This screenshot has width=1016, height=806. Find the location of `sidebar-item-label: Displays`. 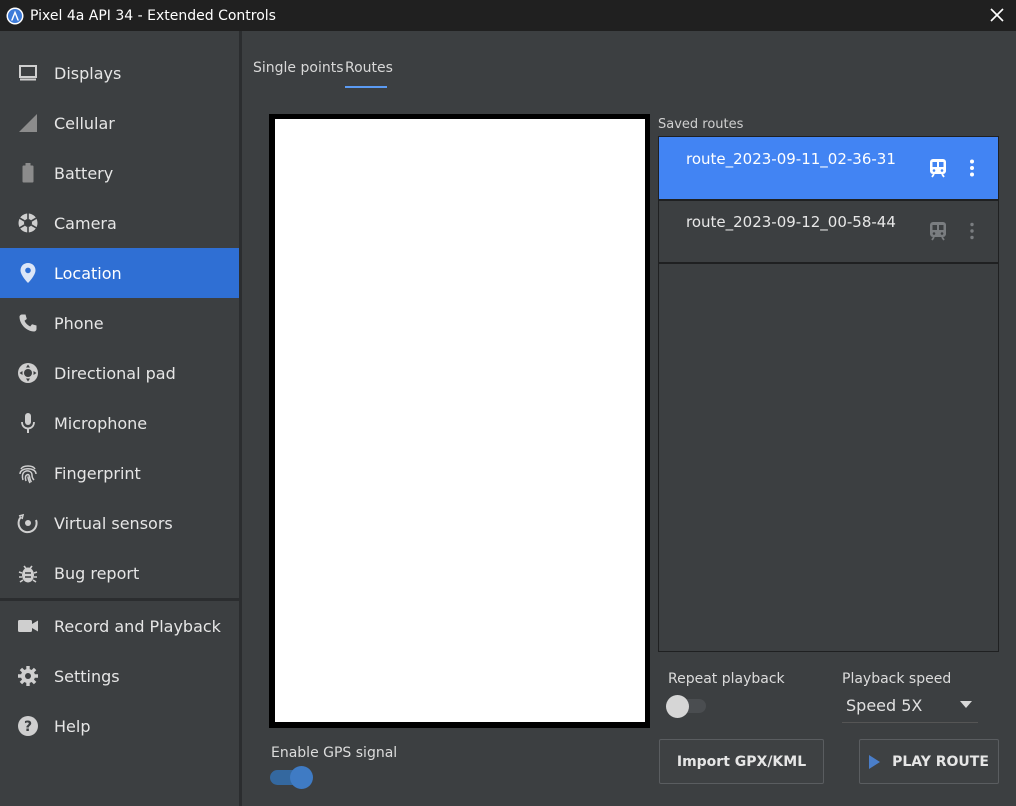

sidebar-item-label: Displays is located at coordinates (88, 73).